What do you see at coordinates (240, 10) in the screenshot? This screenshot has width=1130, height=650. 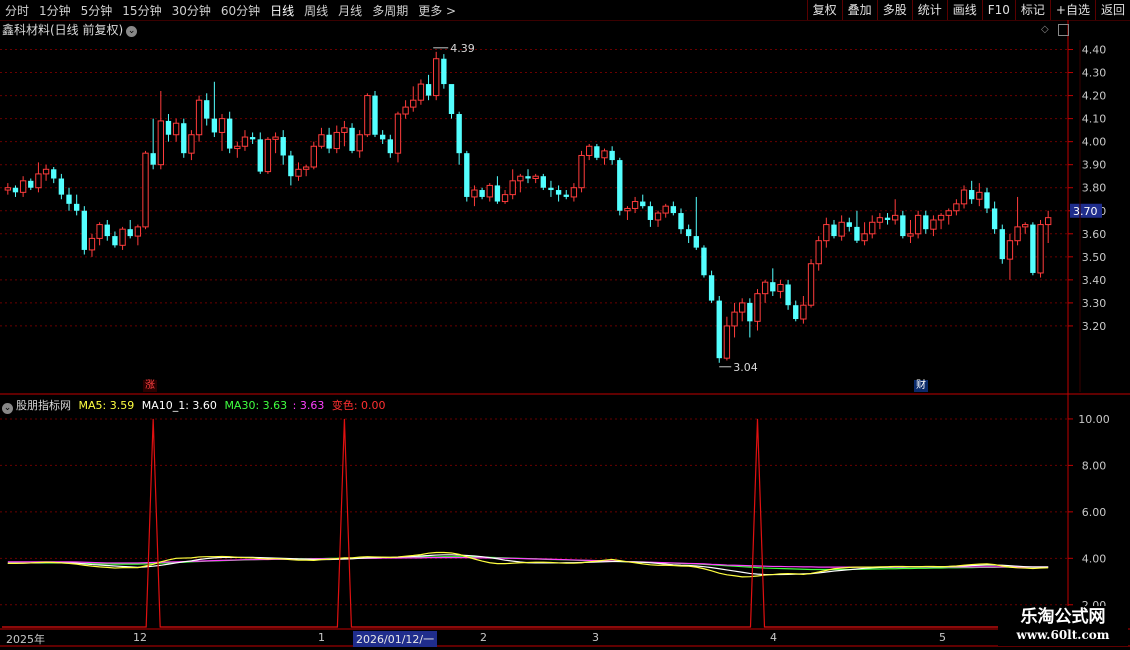 I see `tab-60min: 60分钟` at bounding box center [240, 10].